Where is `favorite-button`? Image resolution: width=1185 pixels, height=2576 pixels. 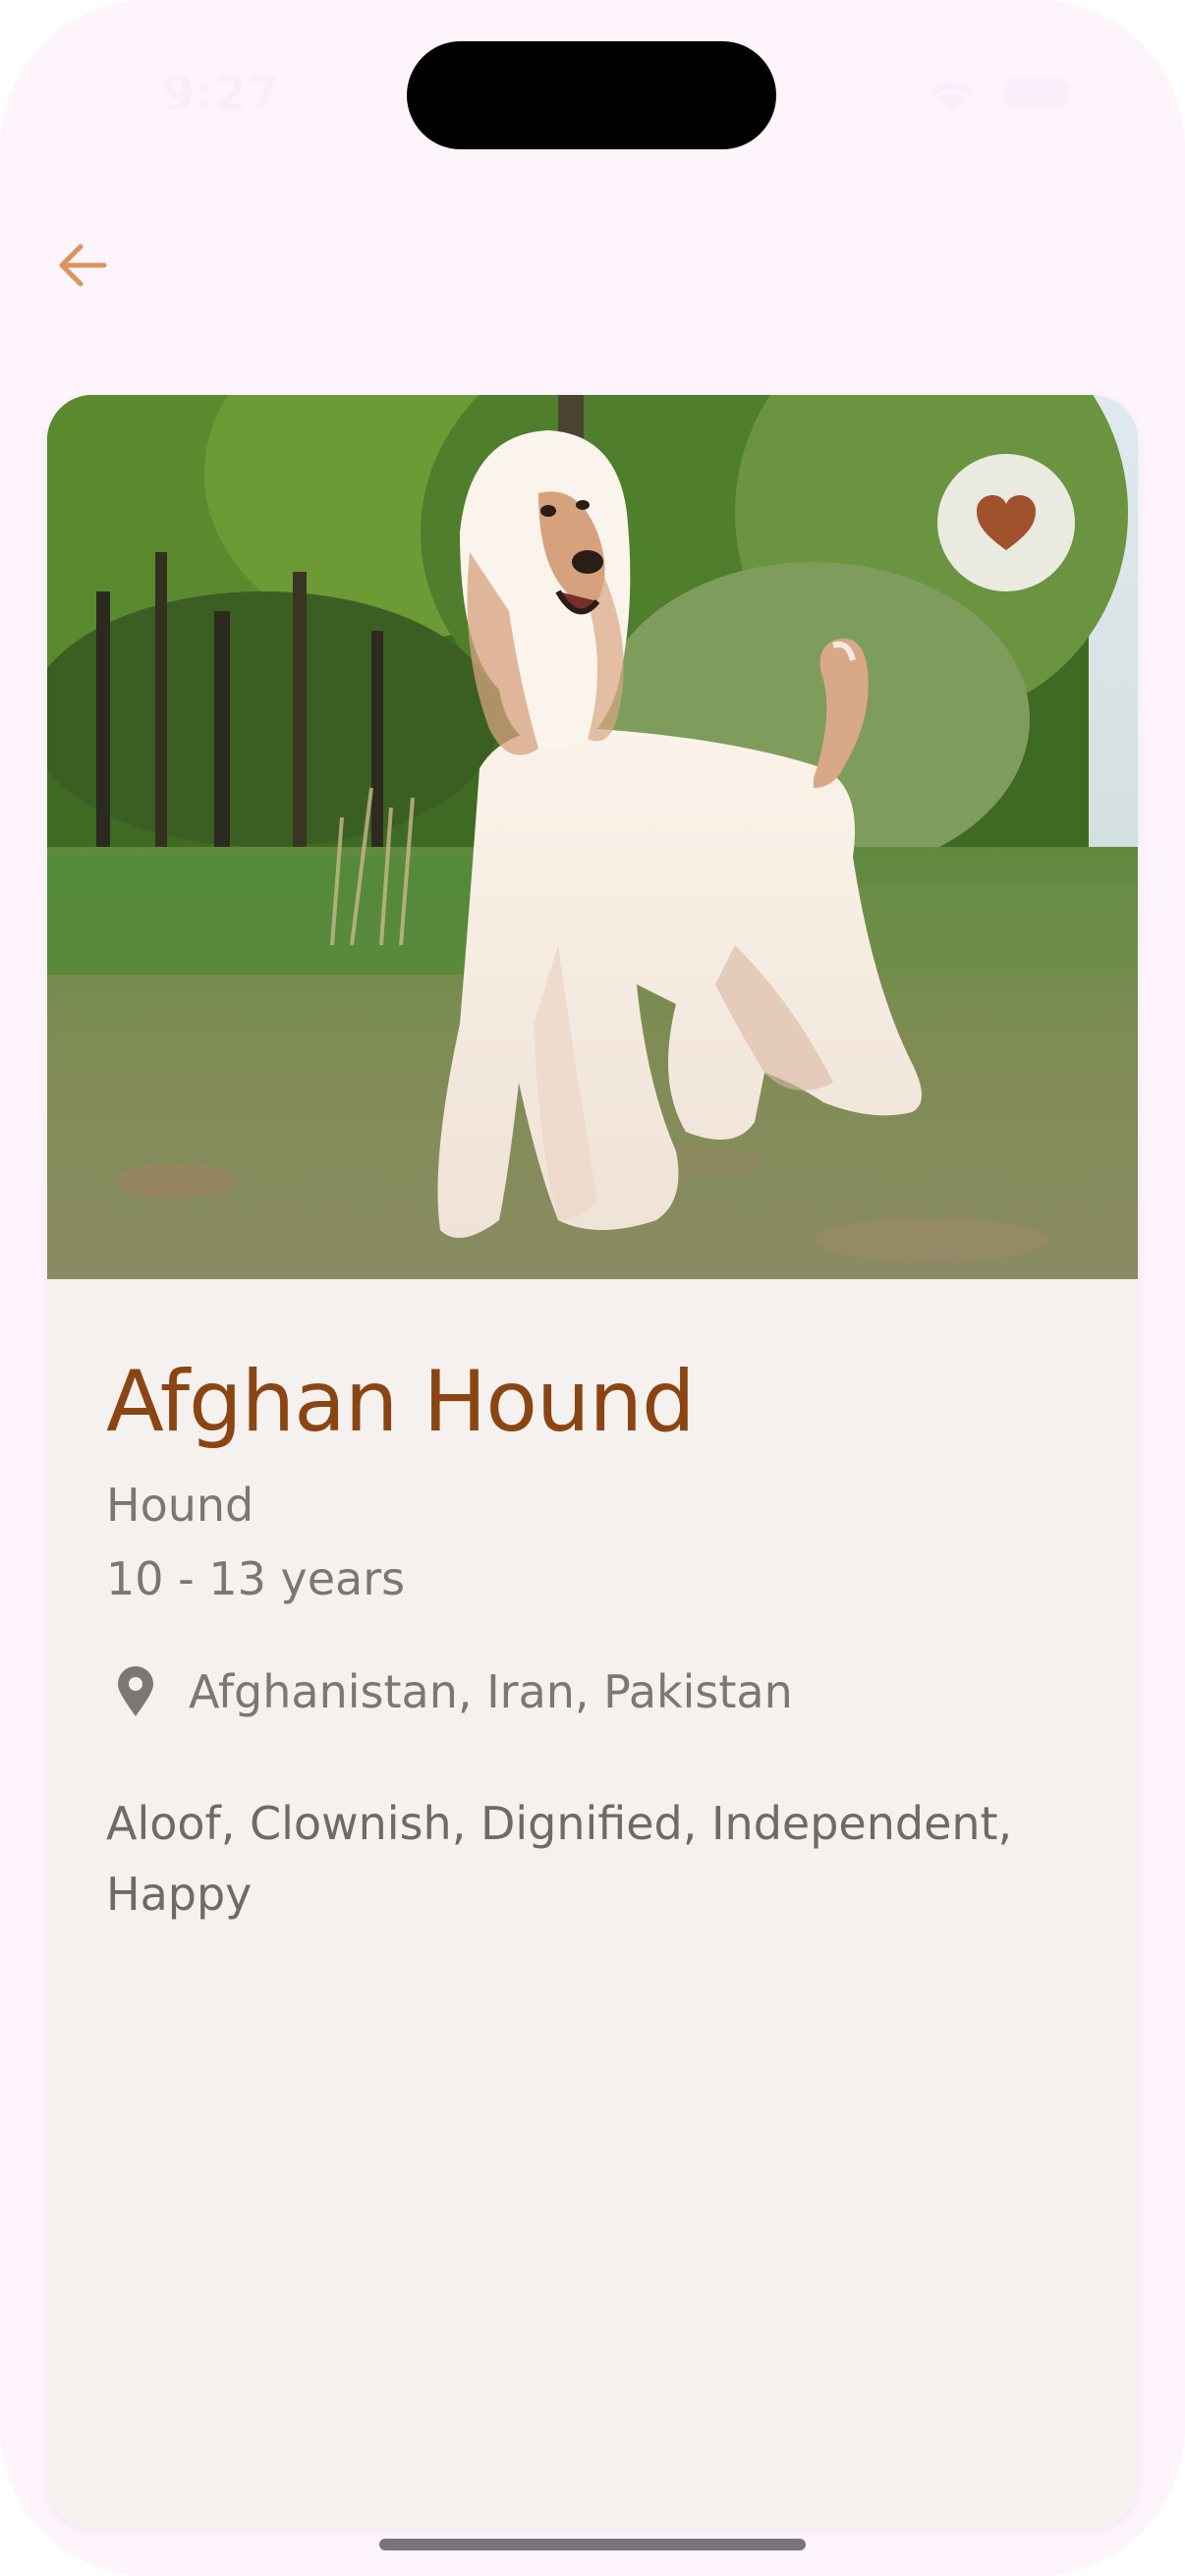 favorite-button is located at coordinates (1006, 522).